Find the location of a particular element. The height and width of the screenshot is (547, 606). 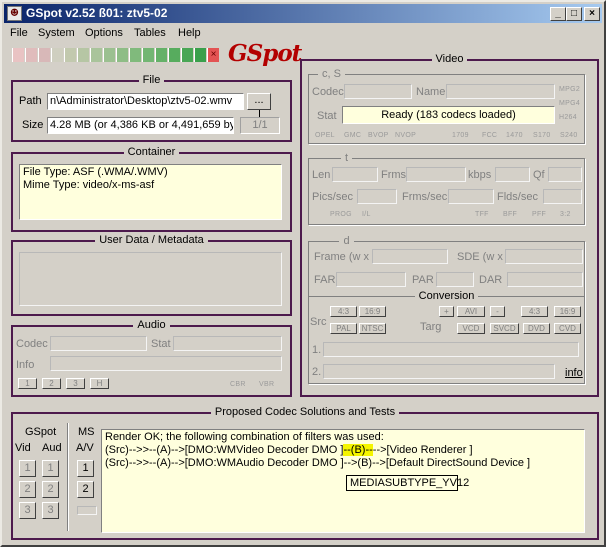

audio-stream-1-button: 1 is located at coordinates (27, 383).